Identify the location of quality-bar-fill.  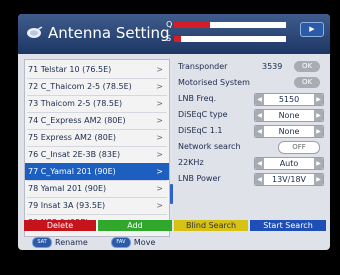
(192, 25).